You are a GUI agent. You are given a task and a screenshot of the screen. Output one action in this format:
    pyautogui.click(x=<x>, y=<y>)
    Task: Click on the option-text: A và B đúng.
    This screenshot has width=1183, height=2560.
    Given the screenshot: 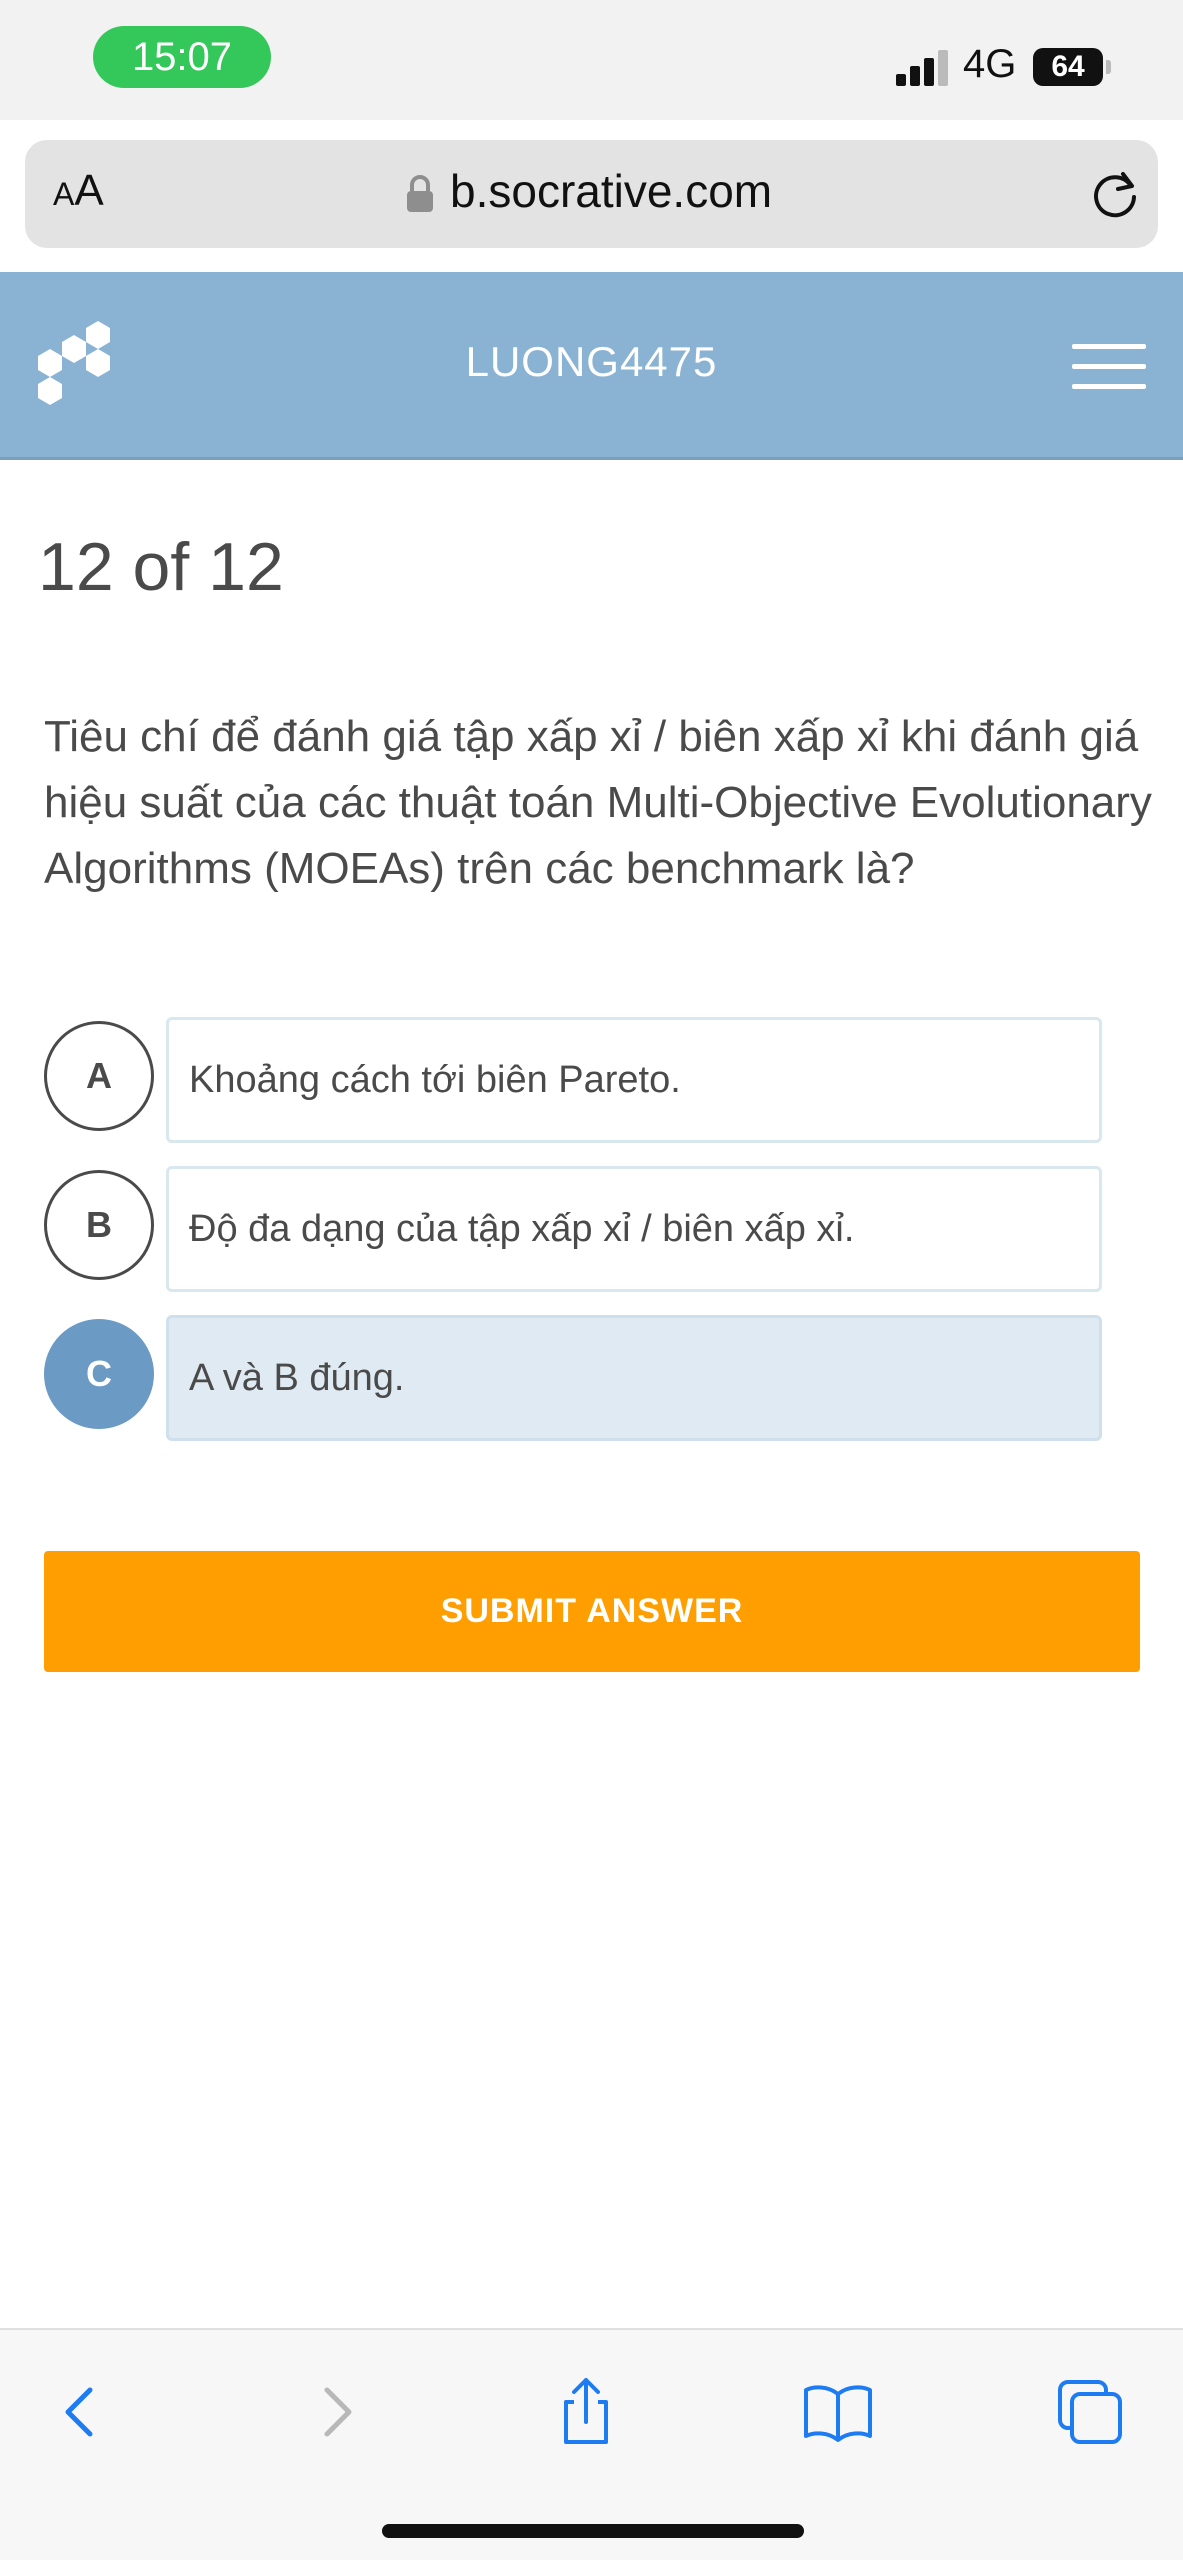 What is the action you would take?
    pyautogui.click(x=634, y=1378)
    